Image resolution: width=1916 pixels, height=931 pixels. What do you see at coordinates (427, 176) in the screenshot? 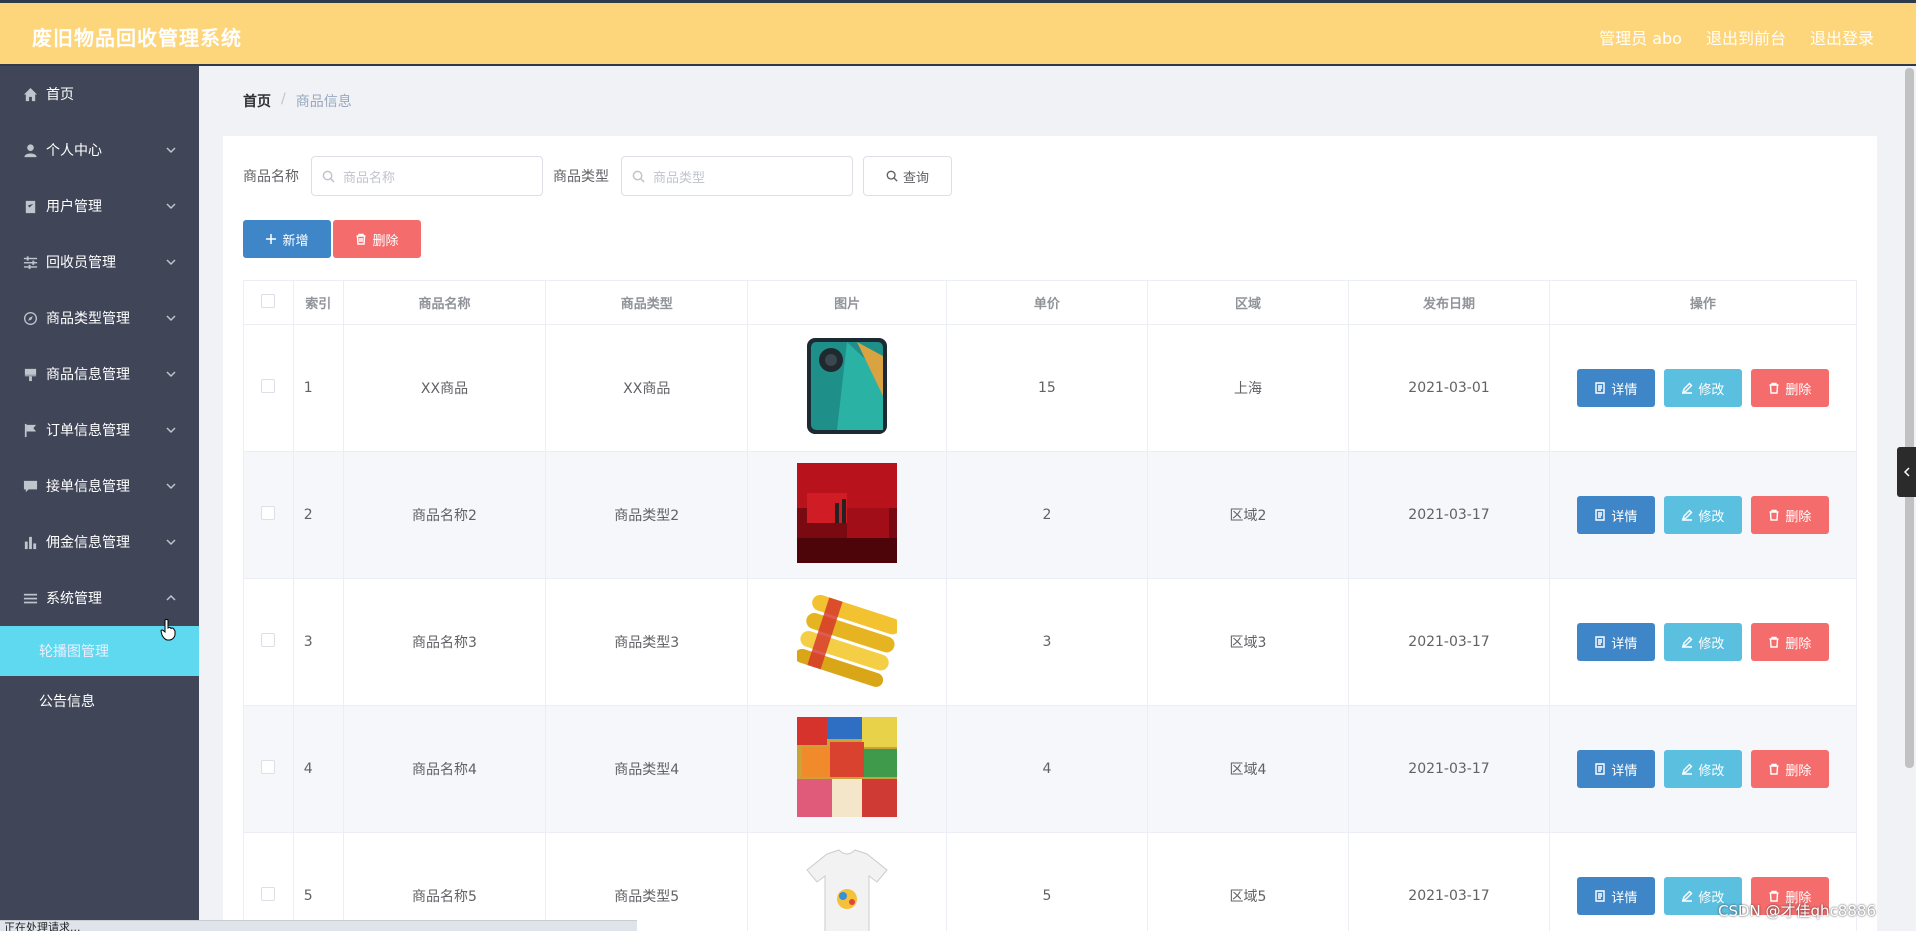
I see `name-search-input: 商品名称` at bounding box center [427, 176].